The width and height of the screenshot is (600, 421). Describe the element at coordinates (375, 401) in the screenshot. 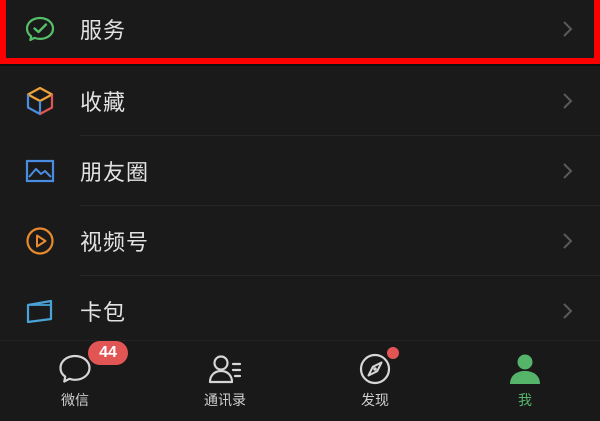

I see `tab-label: 发现` at that location.